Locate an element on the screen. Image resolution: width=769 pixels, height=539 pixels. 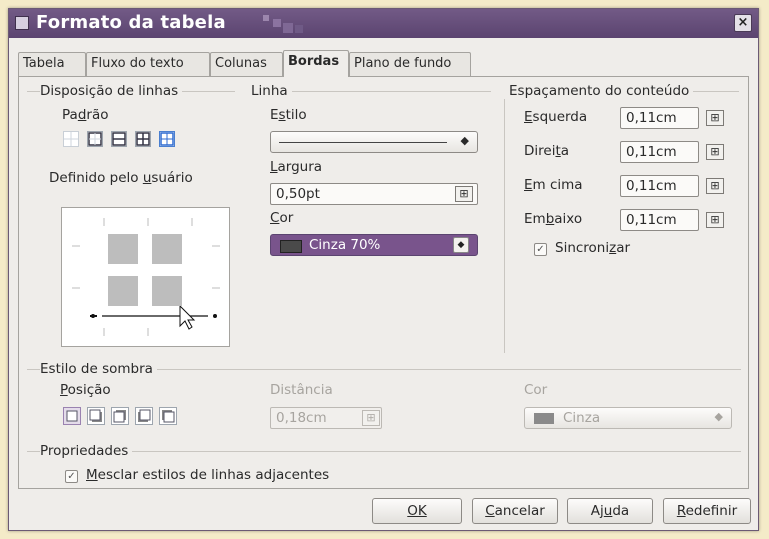
shadow-bottom-left-icon is located at coordinates (144, 415).